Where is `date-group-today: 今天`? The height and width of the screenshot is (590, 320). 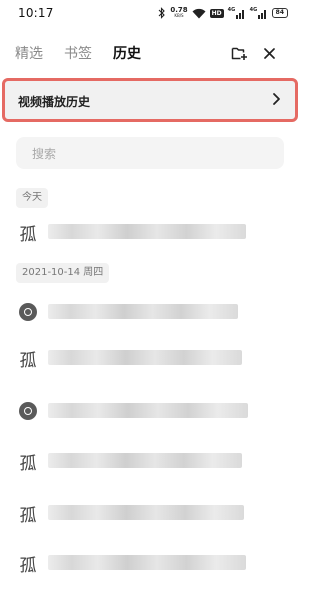
date-group-today: 今天 is located at coordinates (32, 198).